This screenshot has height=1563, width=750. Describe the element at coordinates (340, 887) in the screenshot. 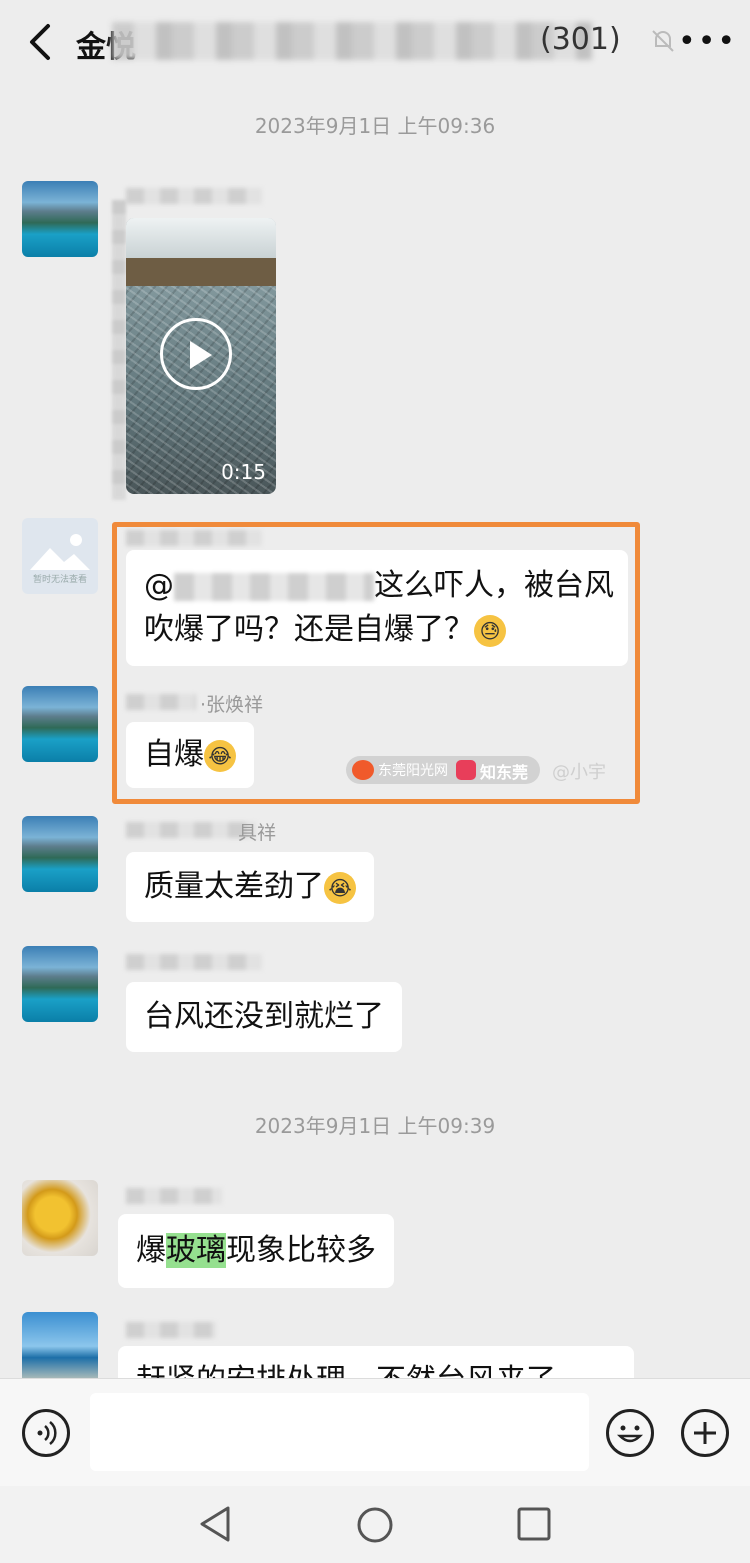

I see `crying-emoji-icon: 😭` at that location.